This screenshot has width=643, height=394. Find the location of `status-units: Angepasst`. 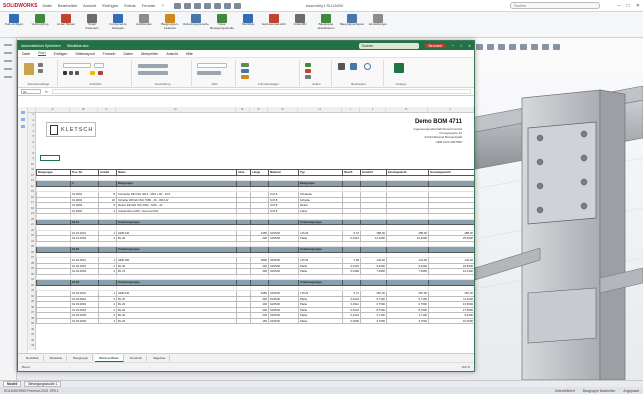

status-units: Angepasst is located at coordinates (631, 391).